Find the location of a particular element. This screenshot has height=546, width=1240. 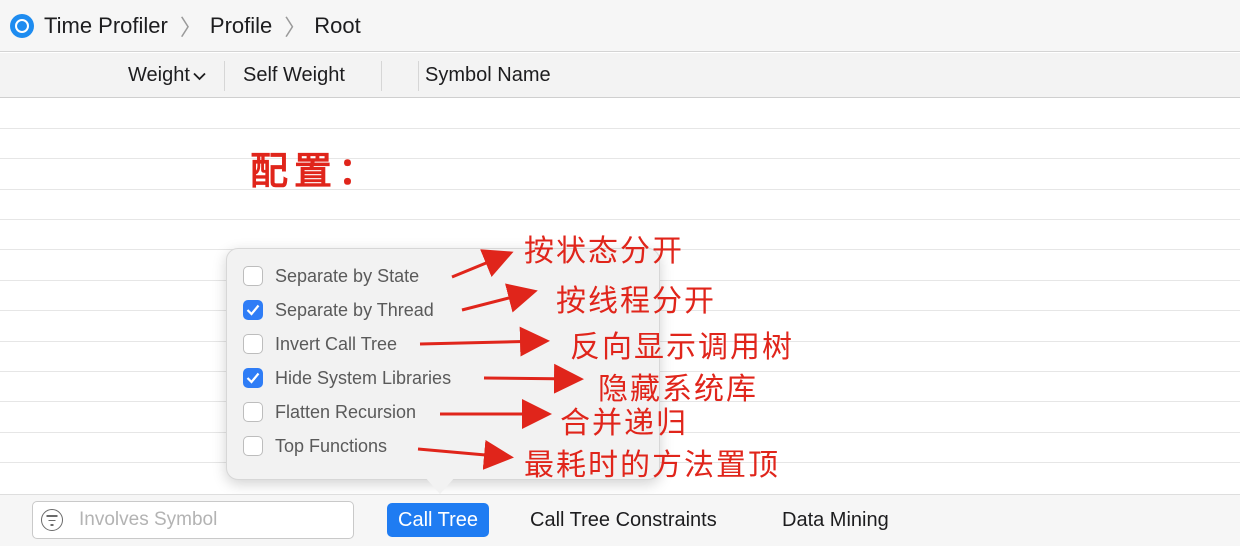

annotation-separate-by-thread: 按线程分开 is located at coordinates (636, 301).